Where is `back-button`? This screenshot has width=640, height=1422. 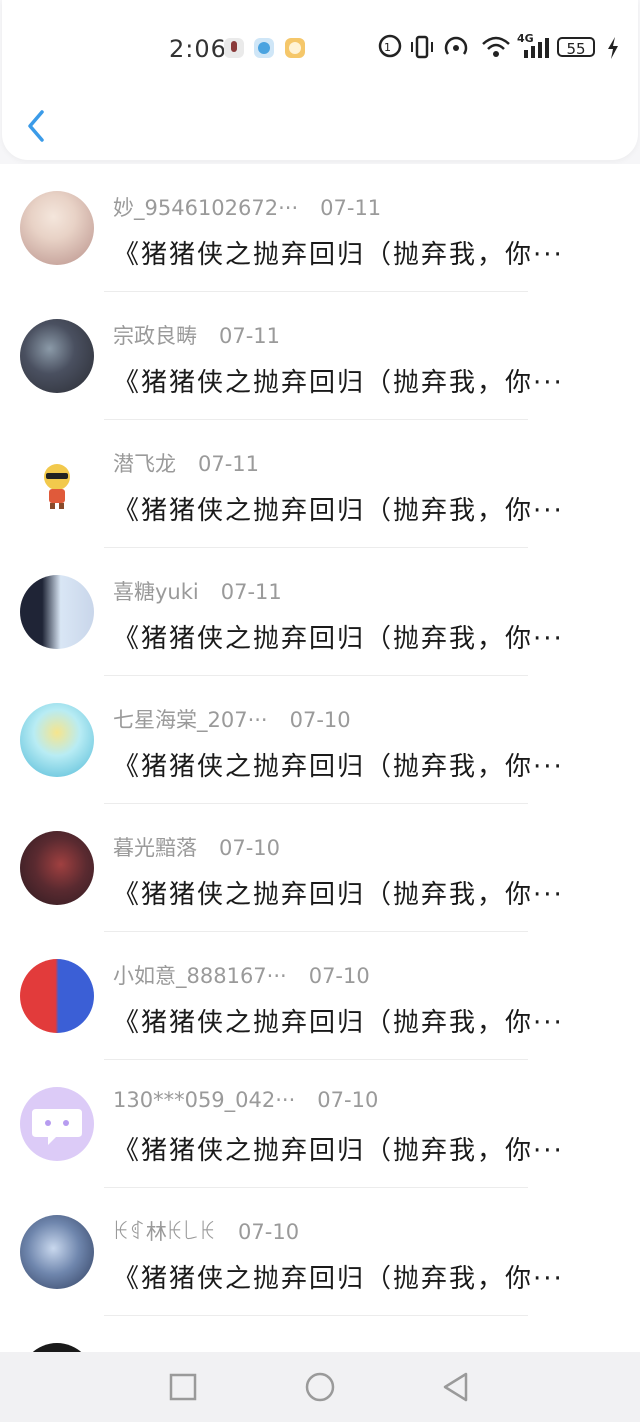 back-button is located at coordinates (38, 126).